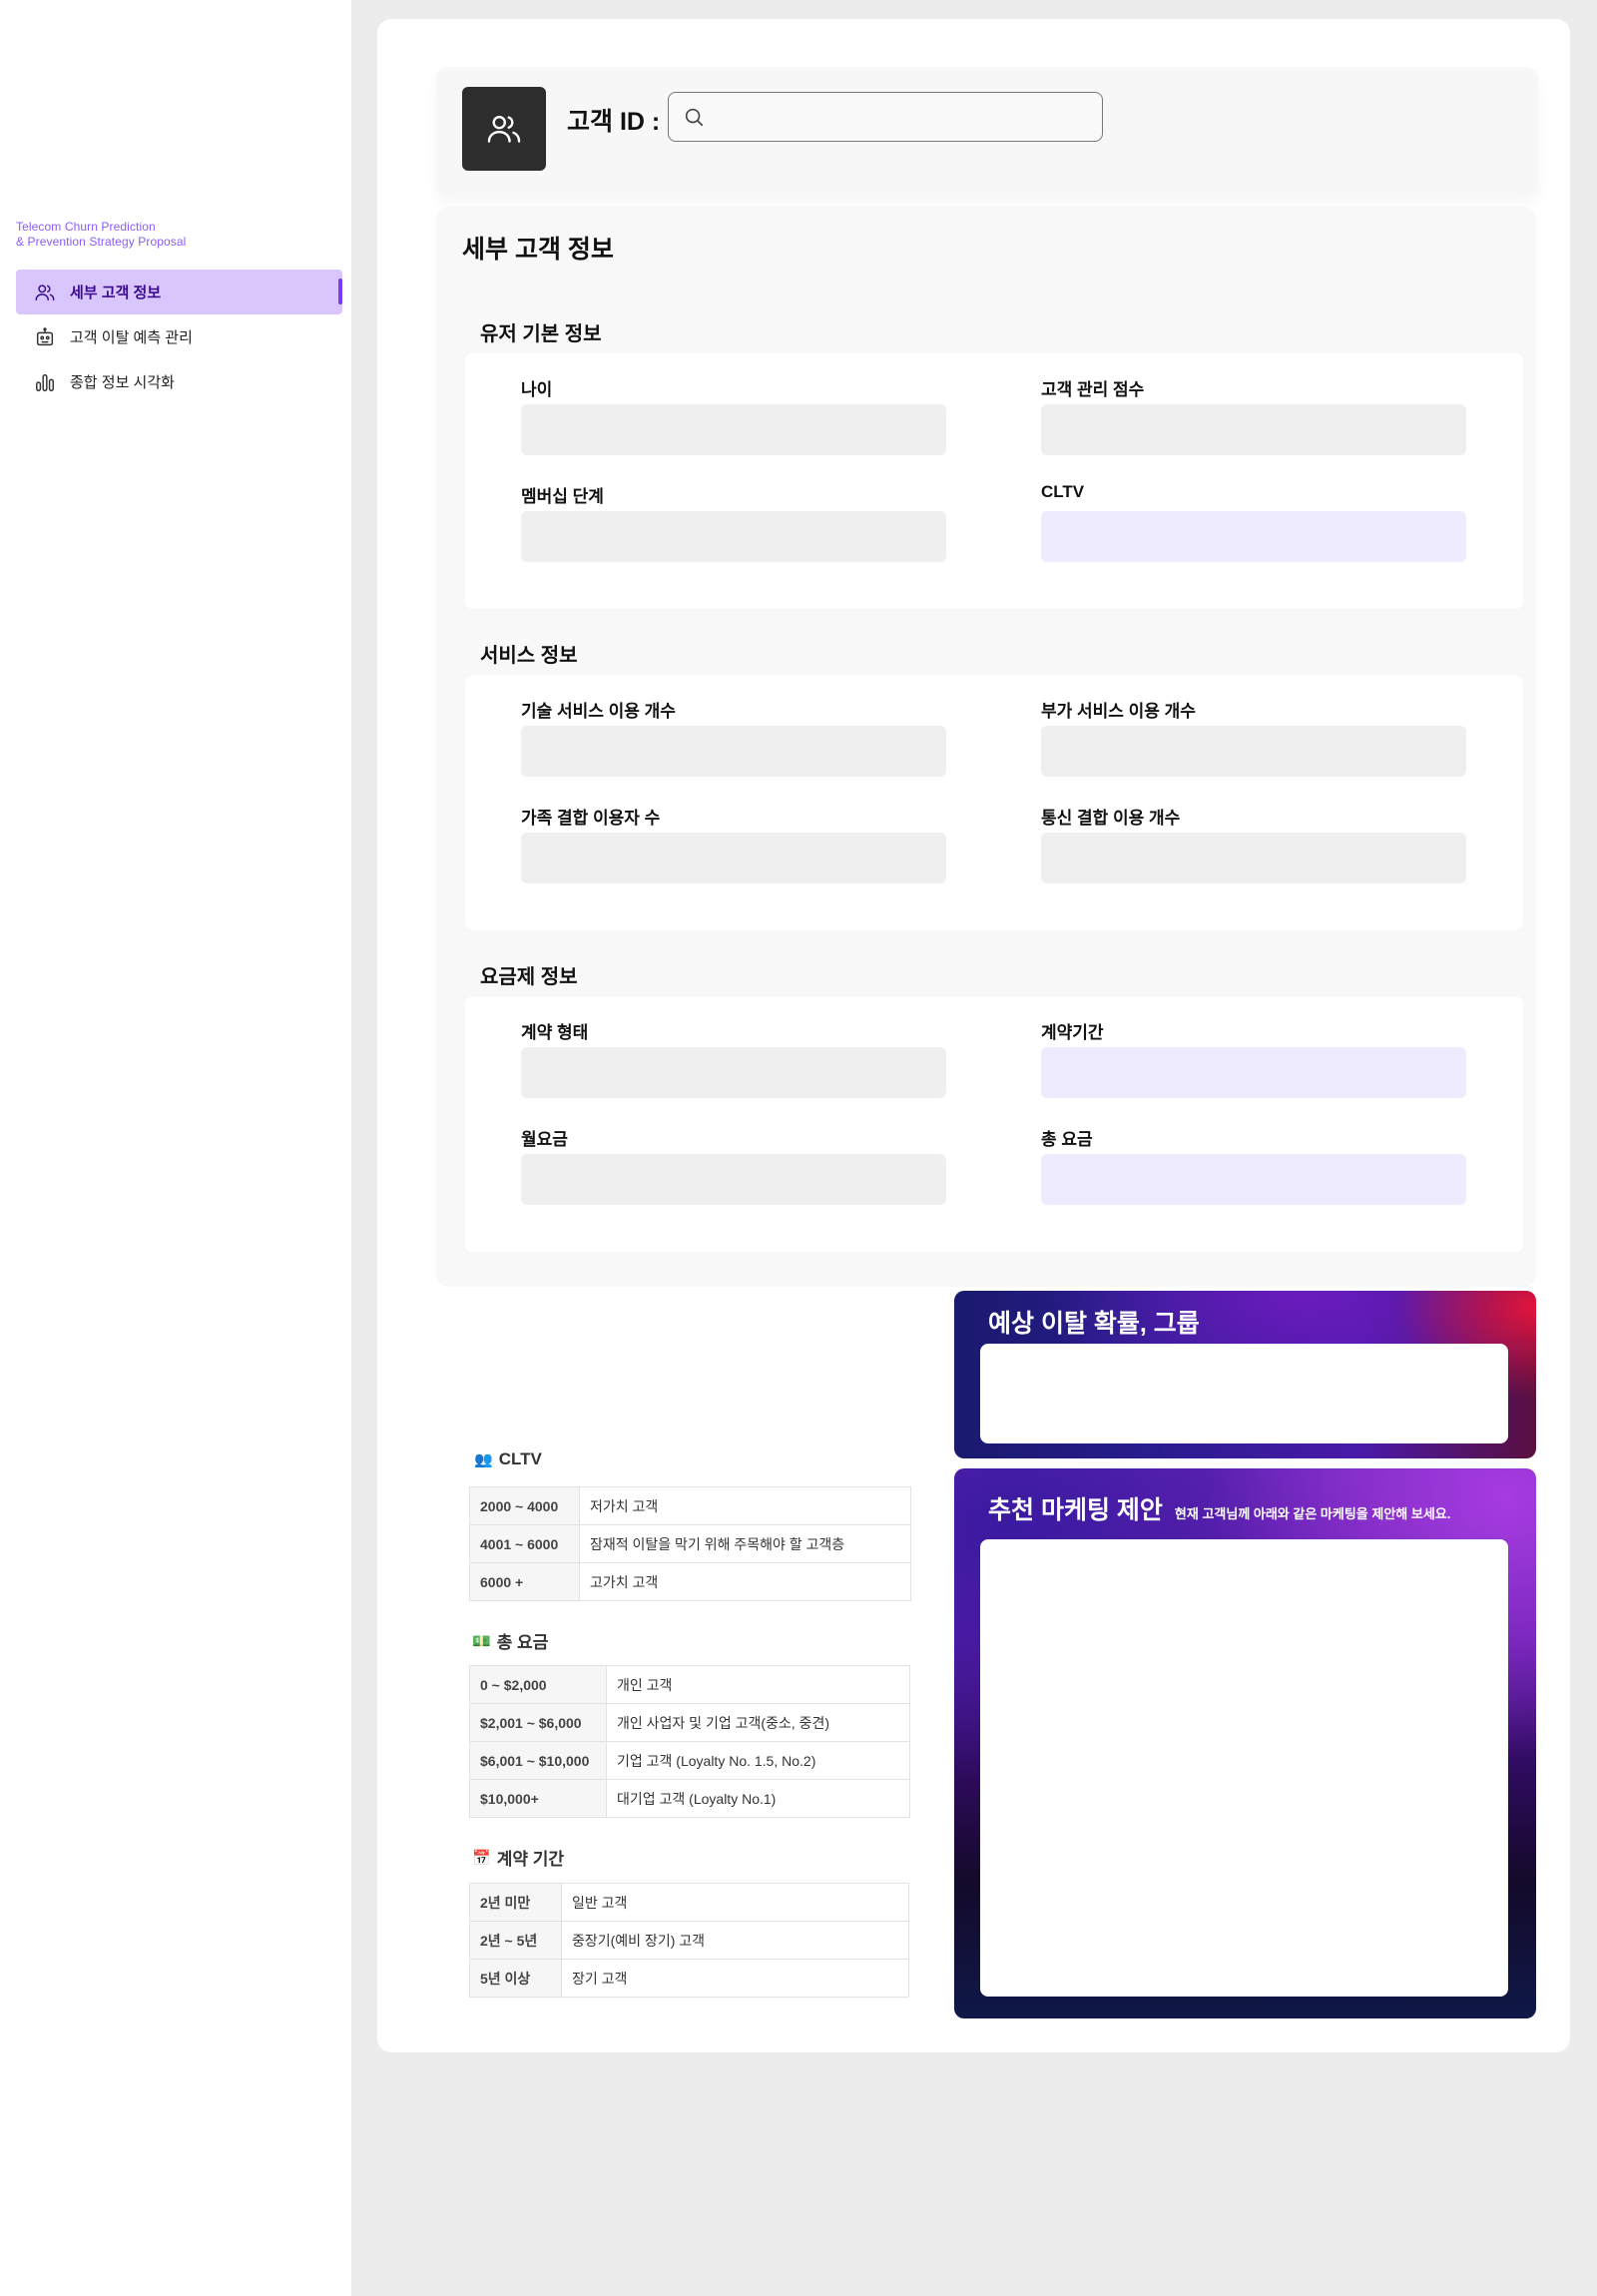  I want to click on brand-line-1: Telecom Churn Prediction, so click(86, 227).